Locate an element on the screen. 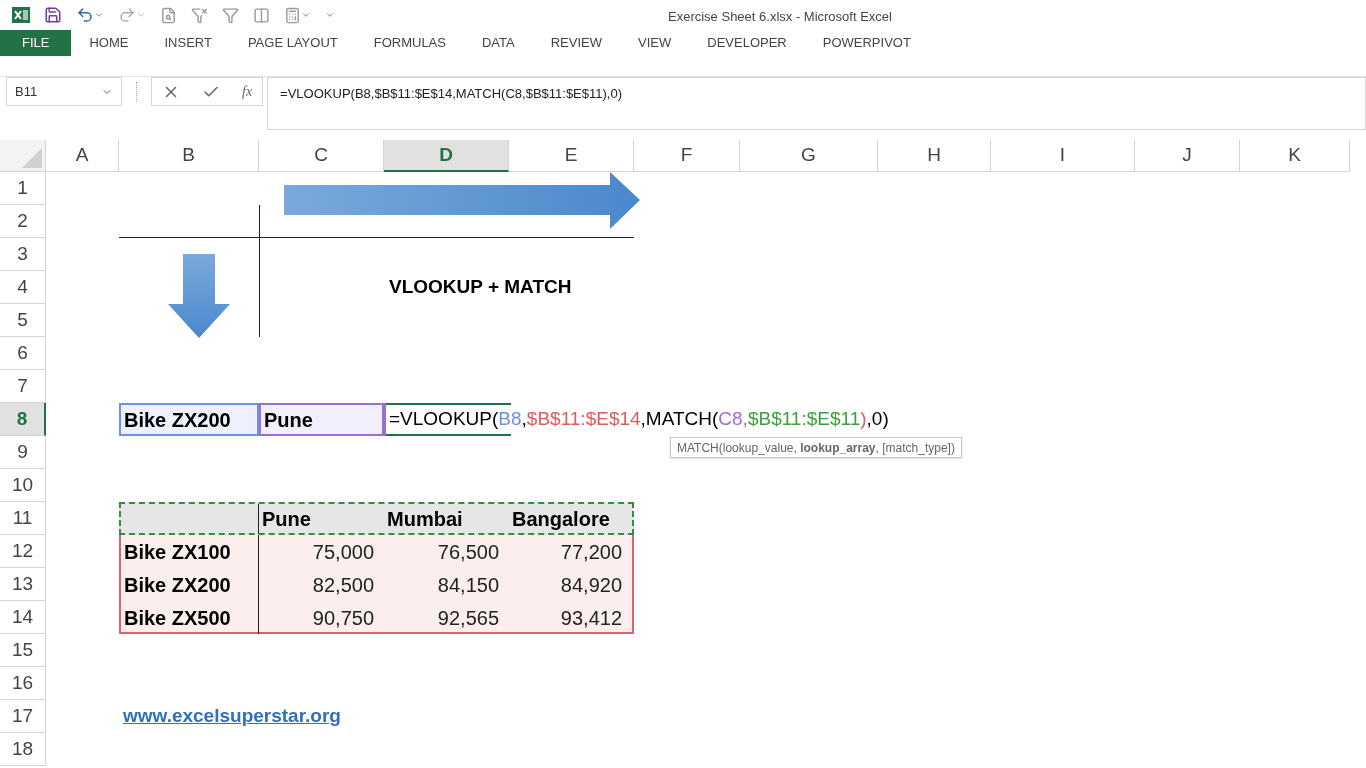 This screenshot has height=768, width=1366. table-cell-text: 84,920 is located at coordinates (591, 585).